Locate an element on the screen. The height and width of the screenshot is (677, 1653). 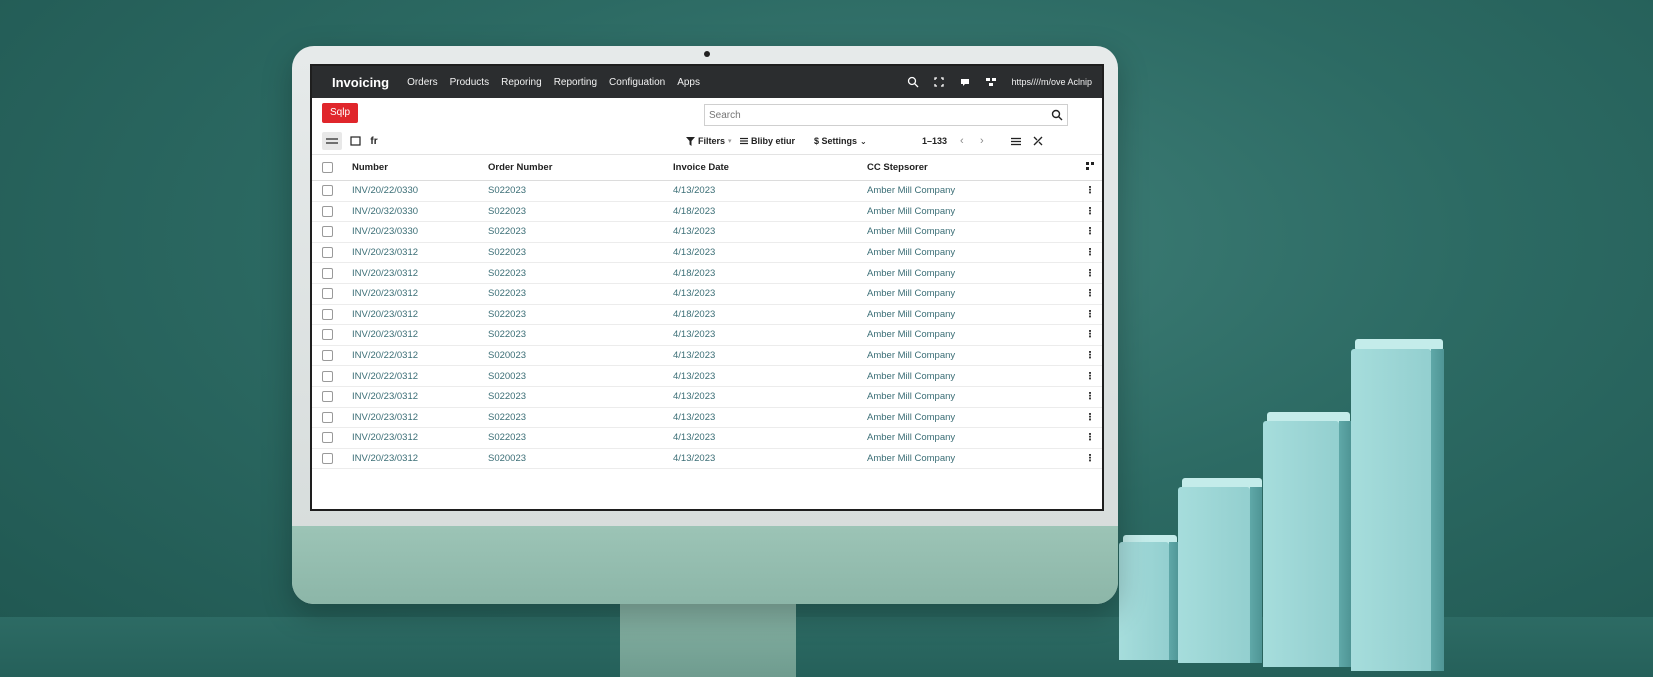
select-all-cell is located at coordinates (332, 167).